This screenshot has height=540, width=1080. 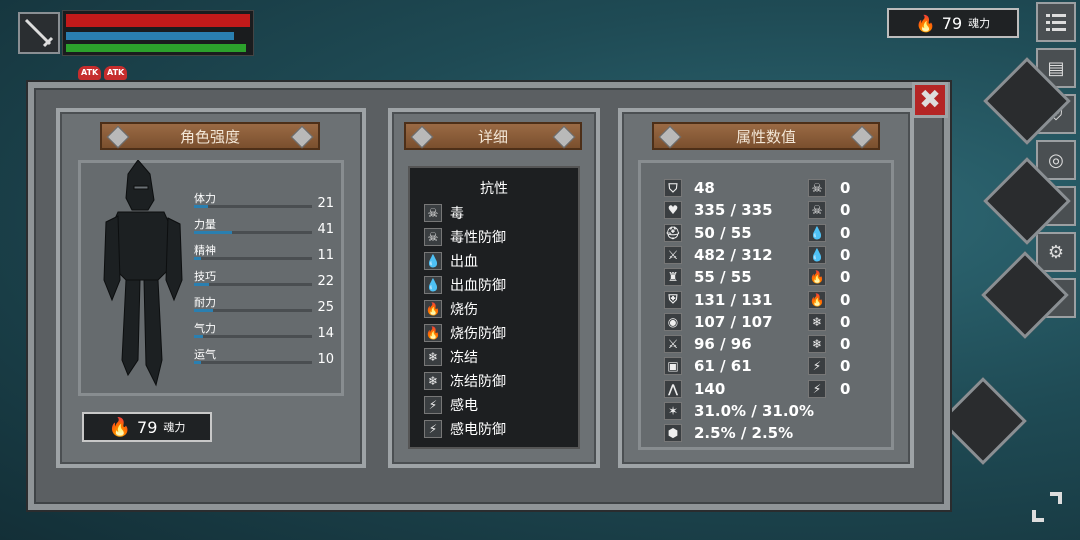 I want to click on menu-button, so click(x=1056, y=22).